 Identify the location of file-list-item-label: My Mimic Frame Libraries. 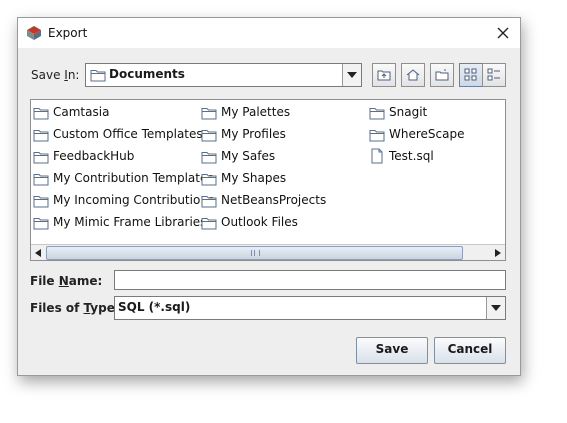
(130, 222).